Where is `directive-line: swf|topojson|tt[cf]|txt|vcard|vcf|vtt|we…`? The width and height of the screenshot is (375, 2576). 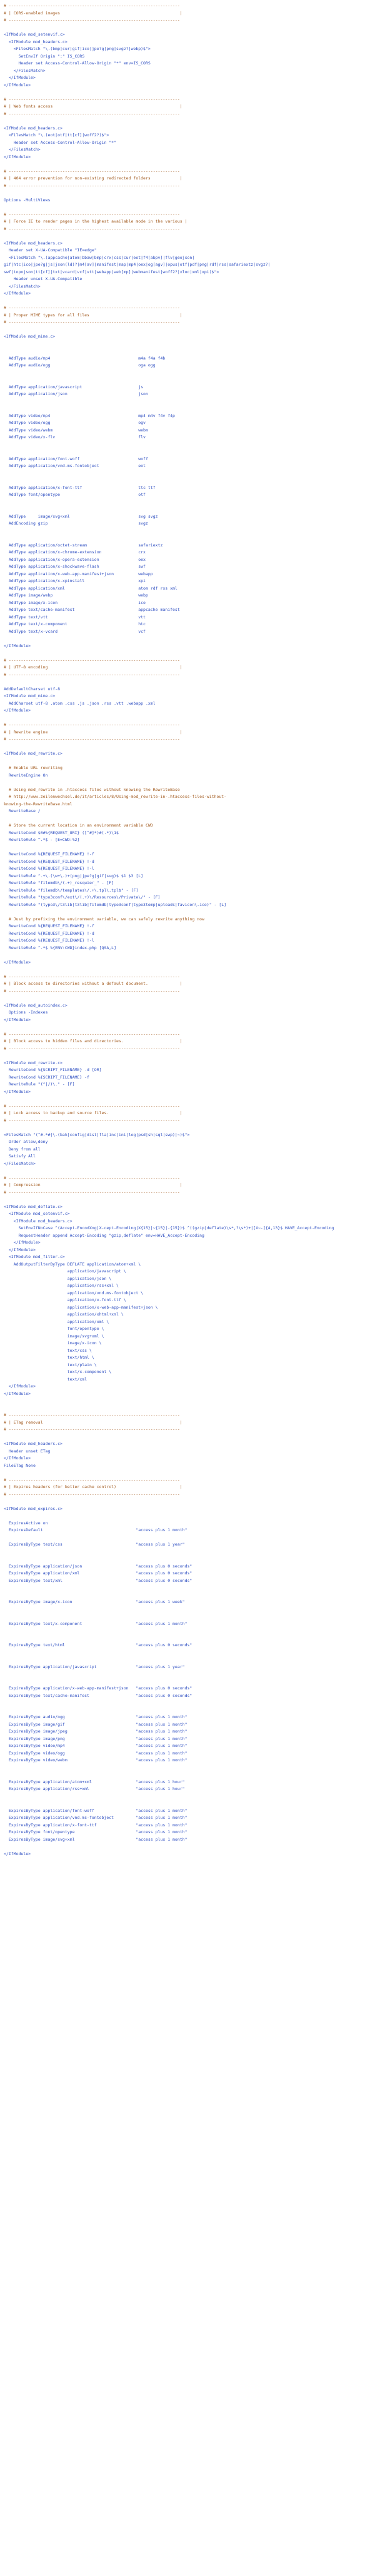
directive-line: swf|topojson|tt[cf]|txt|vcard|vcf|vtt|we… is located at coordinates (111, 271).